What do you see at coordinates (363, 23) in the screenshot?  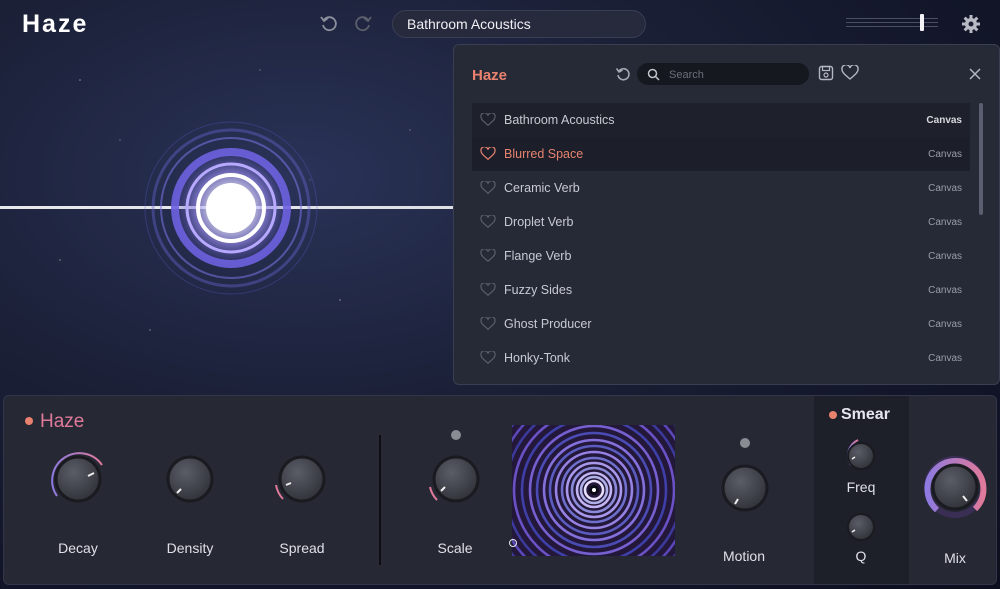 I see `redo-icon` at bounding box center [363, 23].